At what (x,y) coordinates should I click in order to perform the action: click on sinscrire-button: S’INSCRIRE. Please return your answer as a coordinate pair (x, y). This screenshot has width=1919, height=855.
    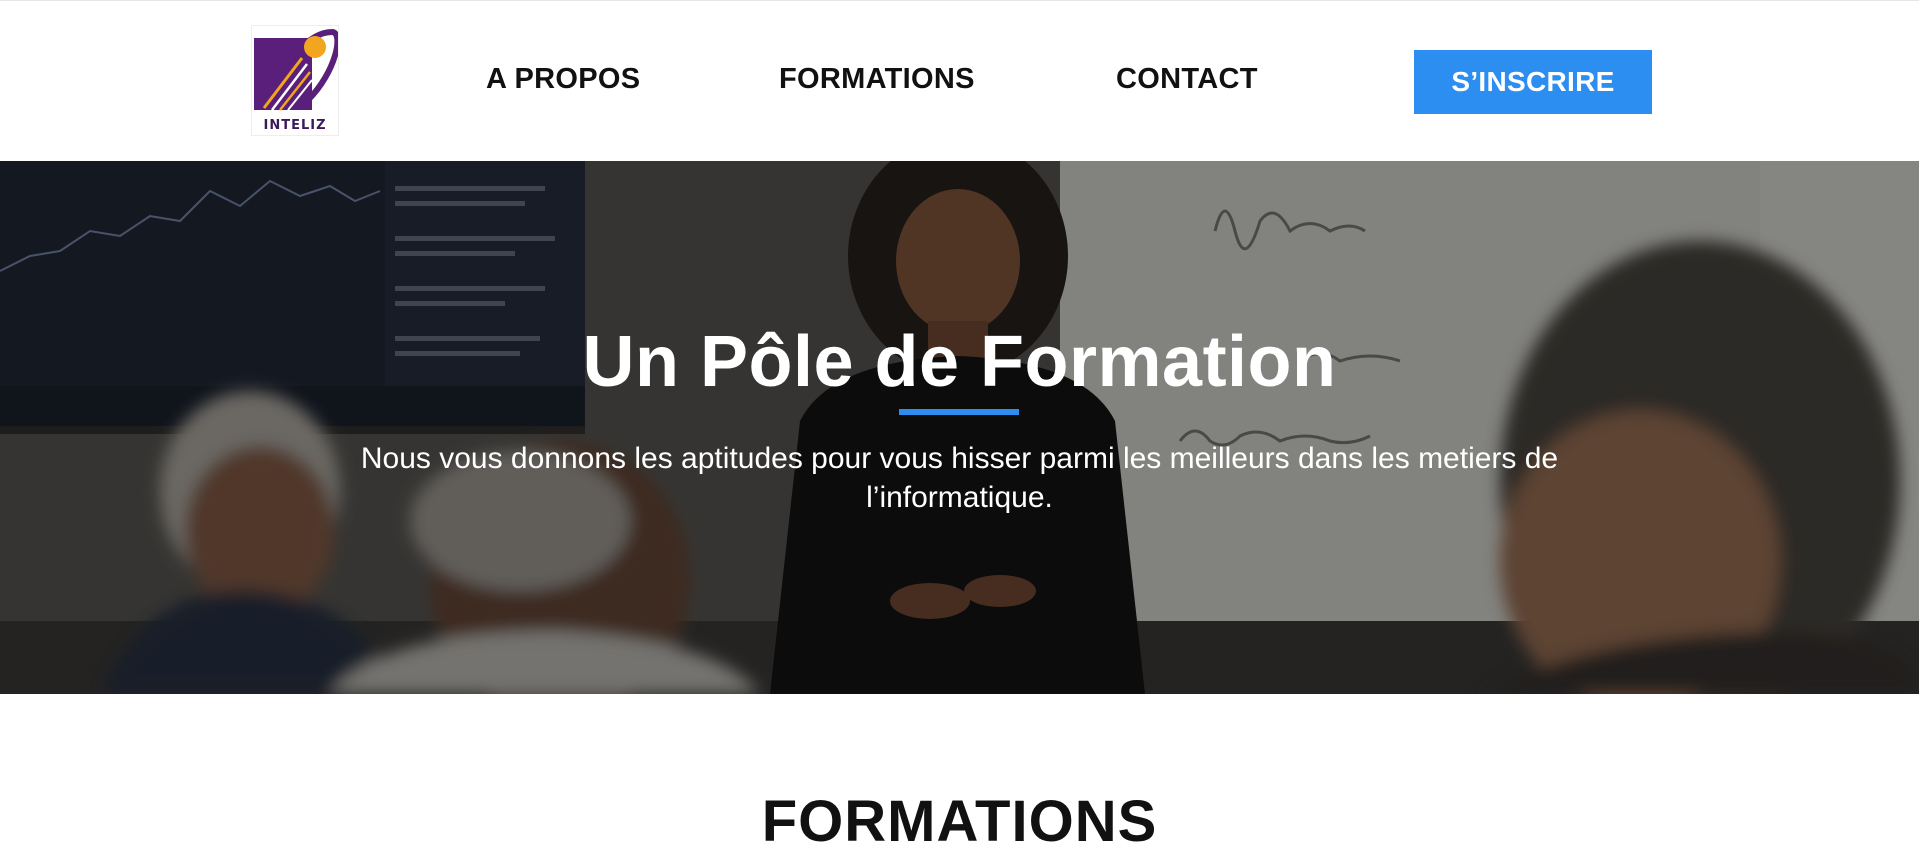
    Looking at the image, I should click on (1533, 82).